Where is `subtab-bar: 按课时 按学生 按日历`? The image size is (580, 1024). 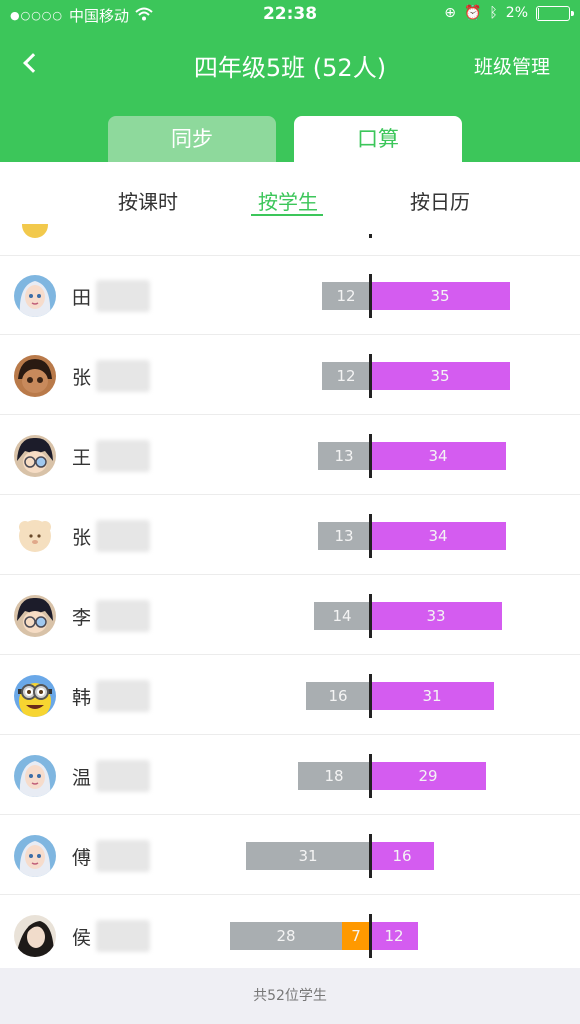
subtab-bar: 按课时 按学生 按日历 is located at coordinates (290, 191).